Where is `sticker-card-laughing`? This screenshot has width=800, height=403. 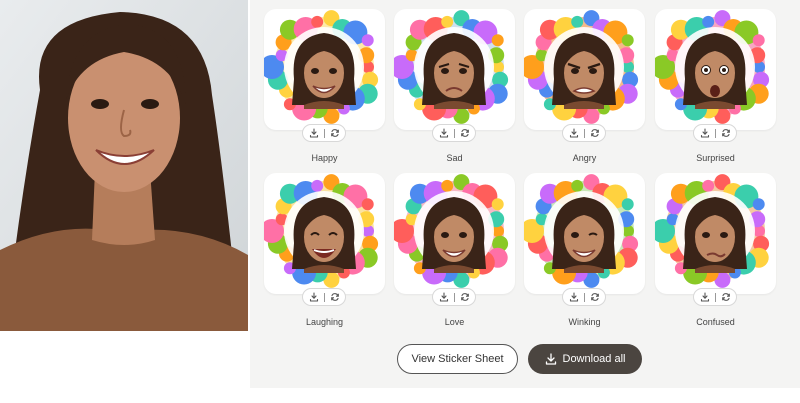
sticker-card-laughing is located at coordinates (324, 233).